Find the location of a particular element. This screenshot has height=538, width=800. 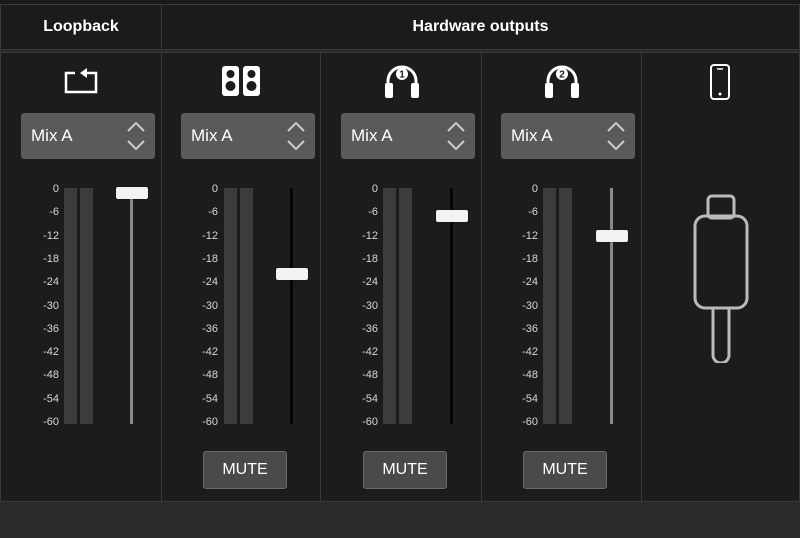

hardware-outputs-header: Hardware outputs is located at coordinates (480, 27).